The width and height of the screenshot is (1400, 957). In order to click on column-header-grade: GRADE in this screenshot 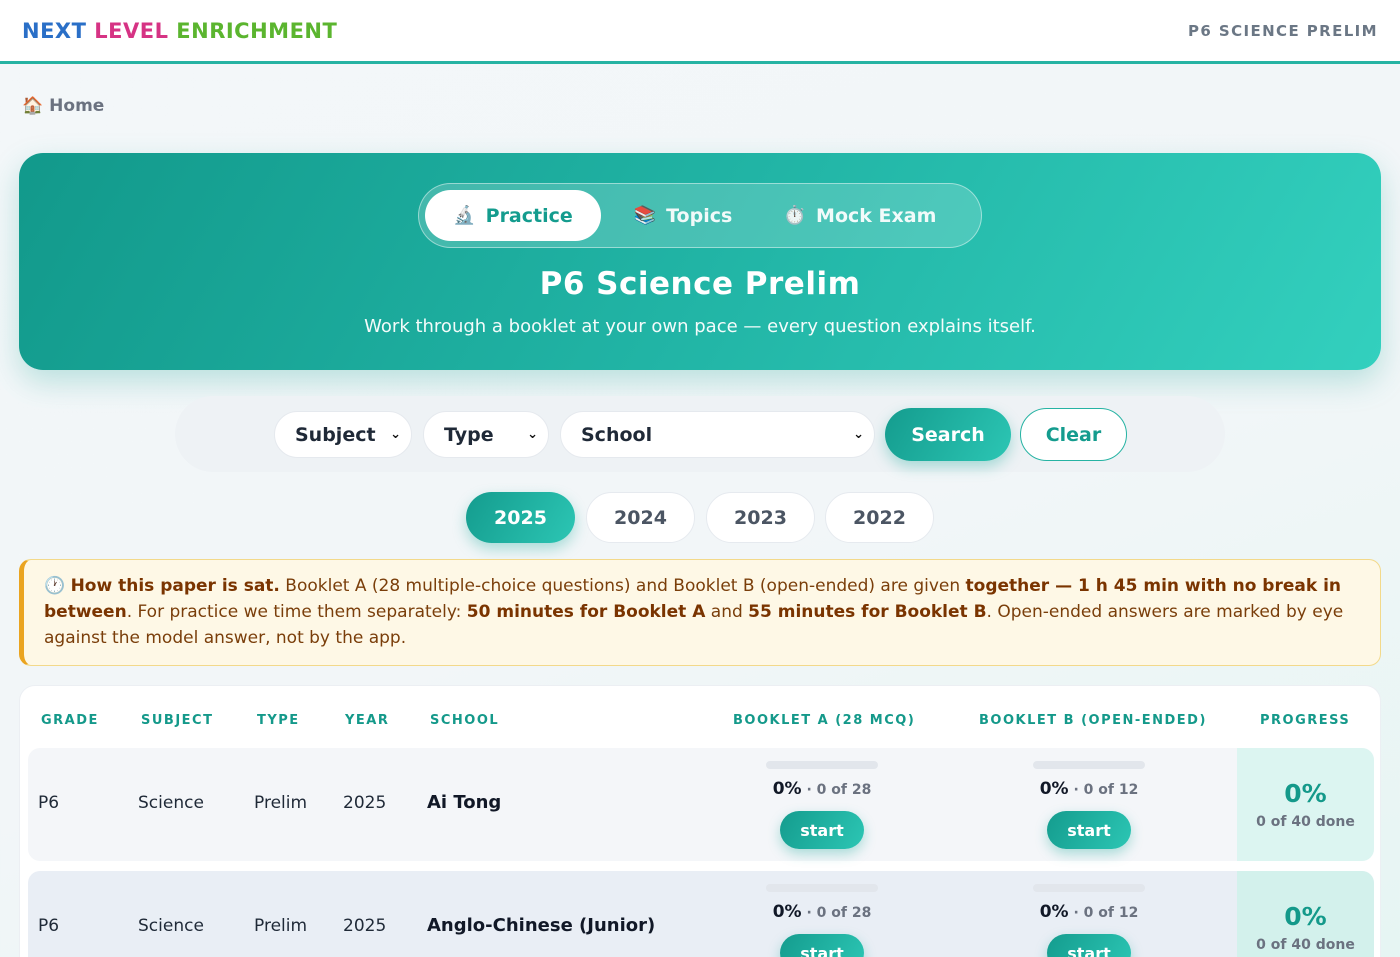, I will do `click(70, 720)`.